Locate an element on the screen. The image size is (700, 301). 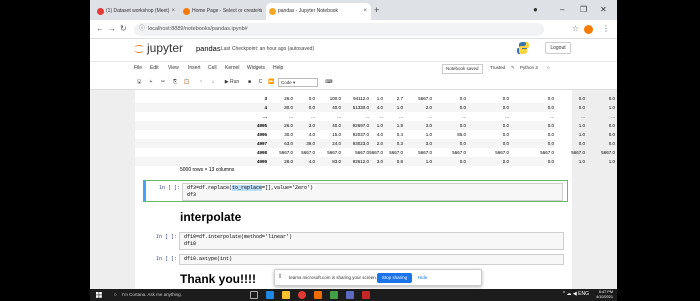
minimize-icon: – is located at coordinates (562, 10).